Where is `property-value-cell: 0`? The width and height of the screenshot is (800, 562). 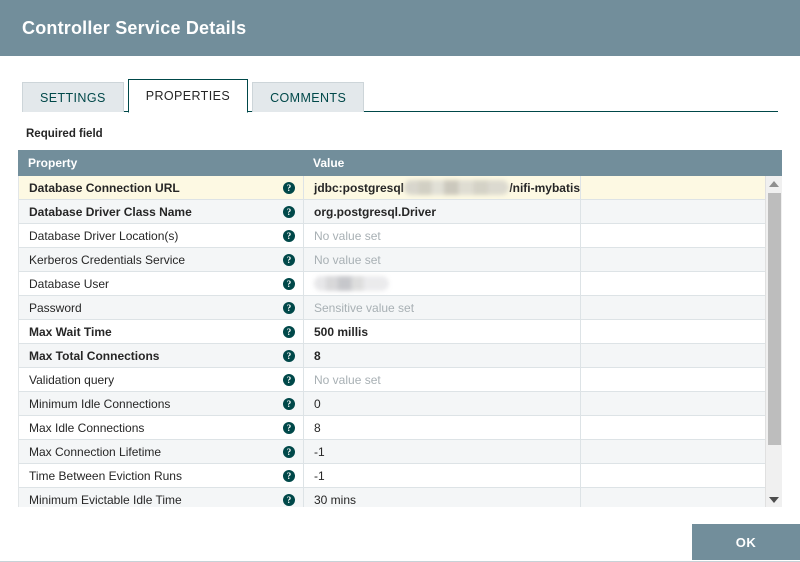
property-value-cell: 0 is located at coordinates (442, 403).